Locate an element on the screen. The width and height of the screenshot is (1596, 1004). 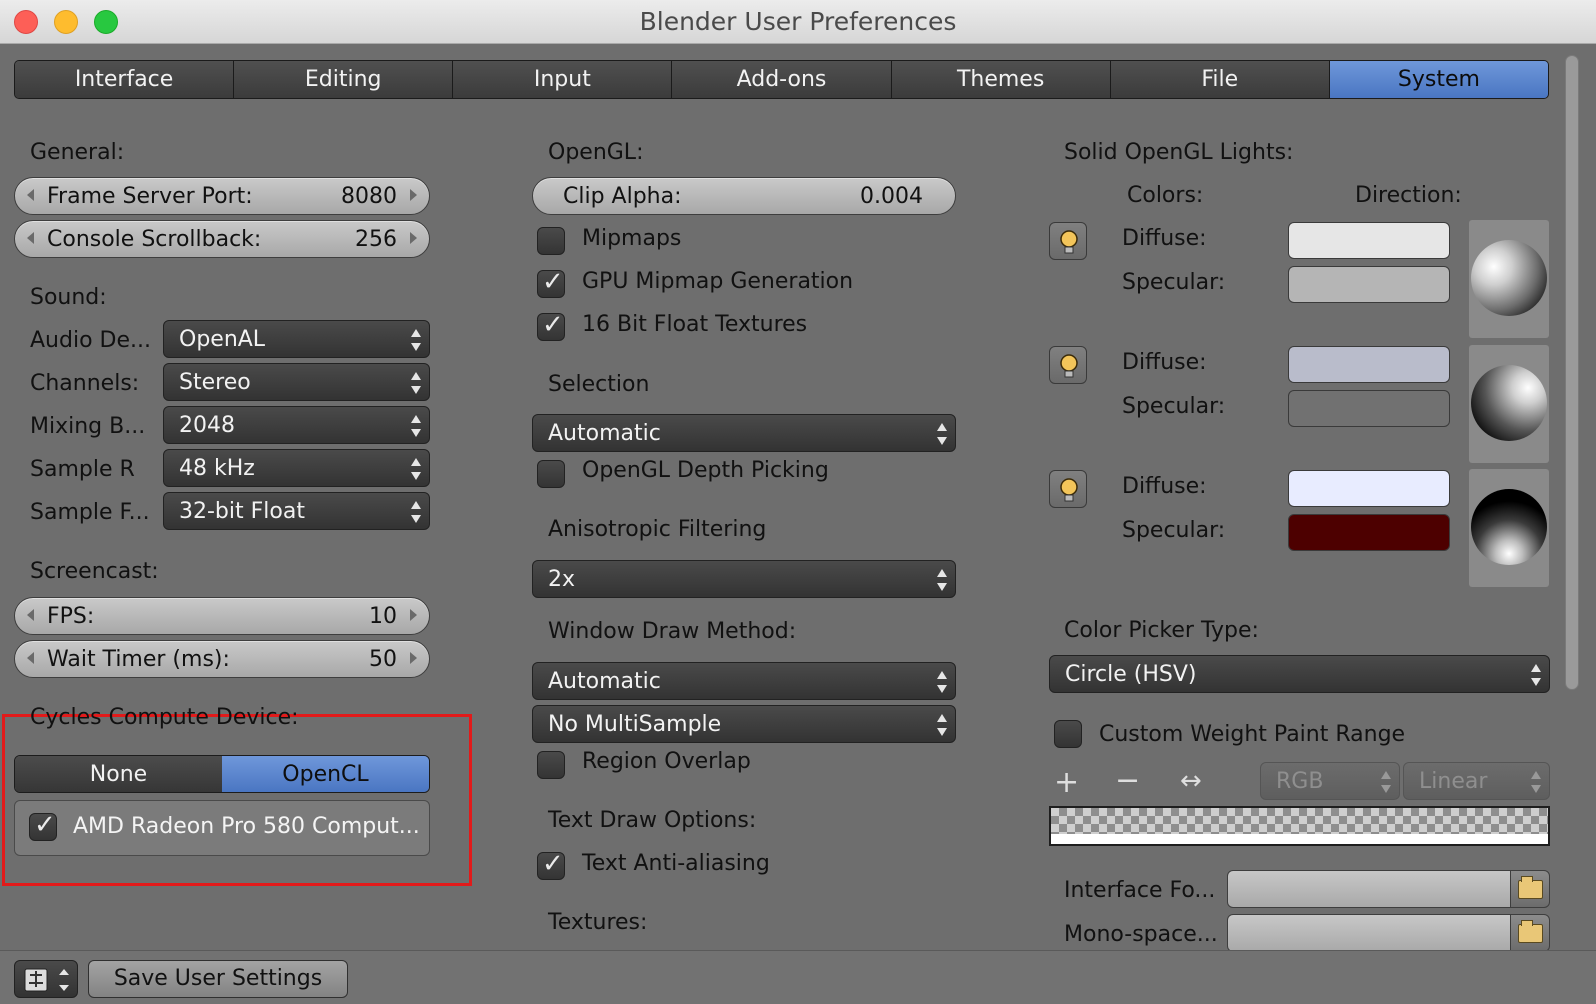
clip-alpha-field: Clip Alpha: 0.004 is located at coordinates (744, 196).